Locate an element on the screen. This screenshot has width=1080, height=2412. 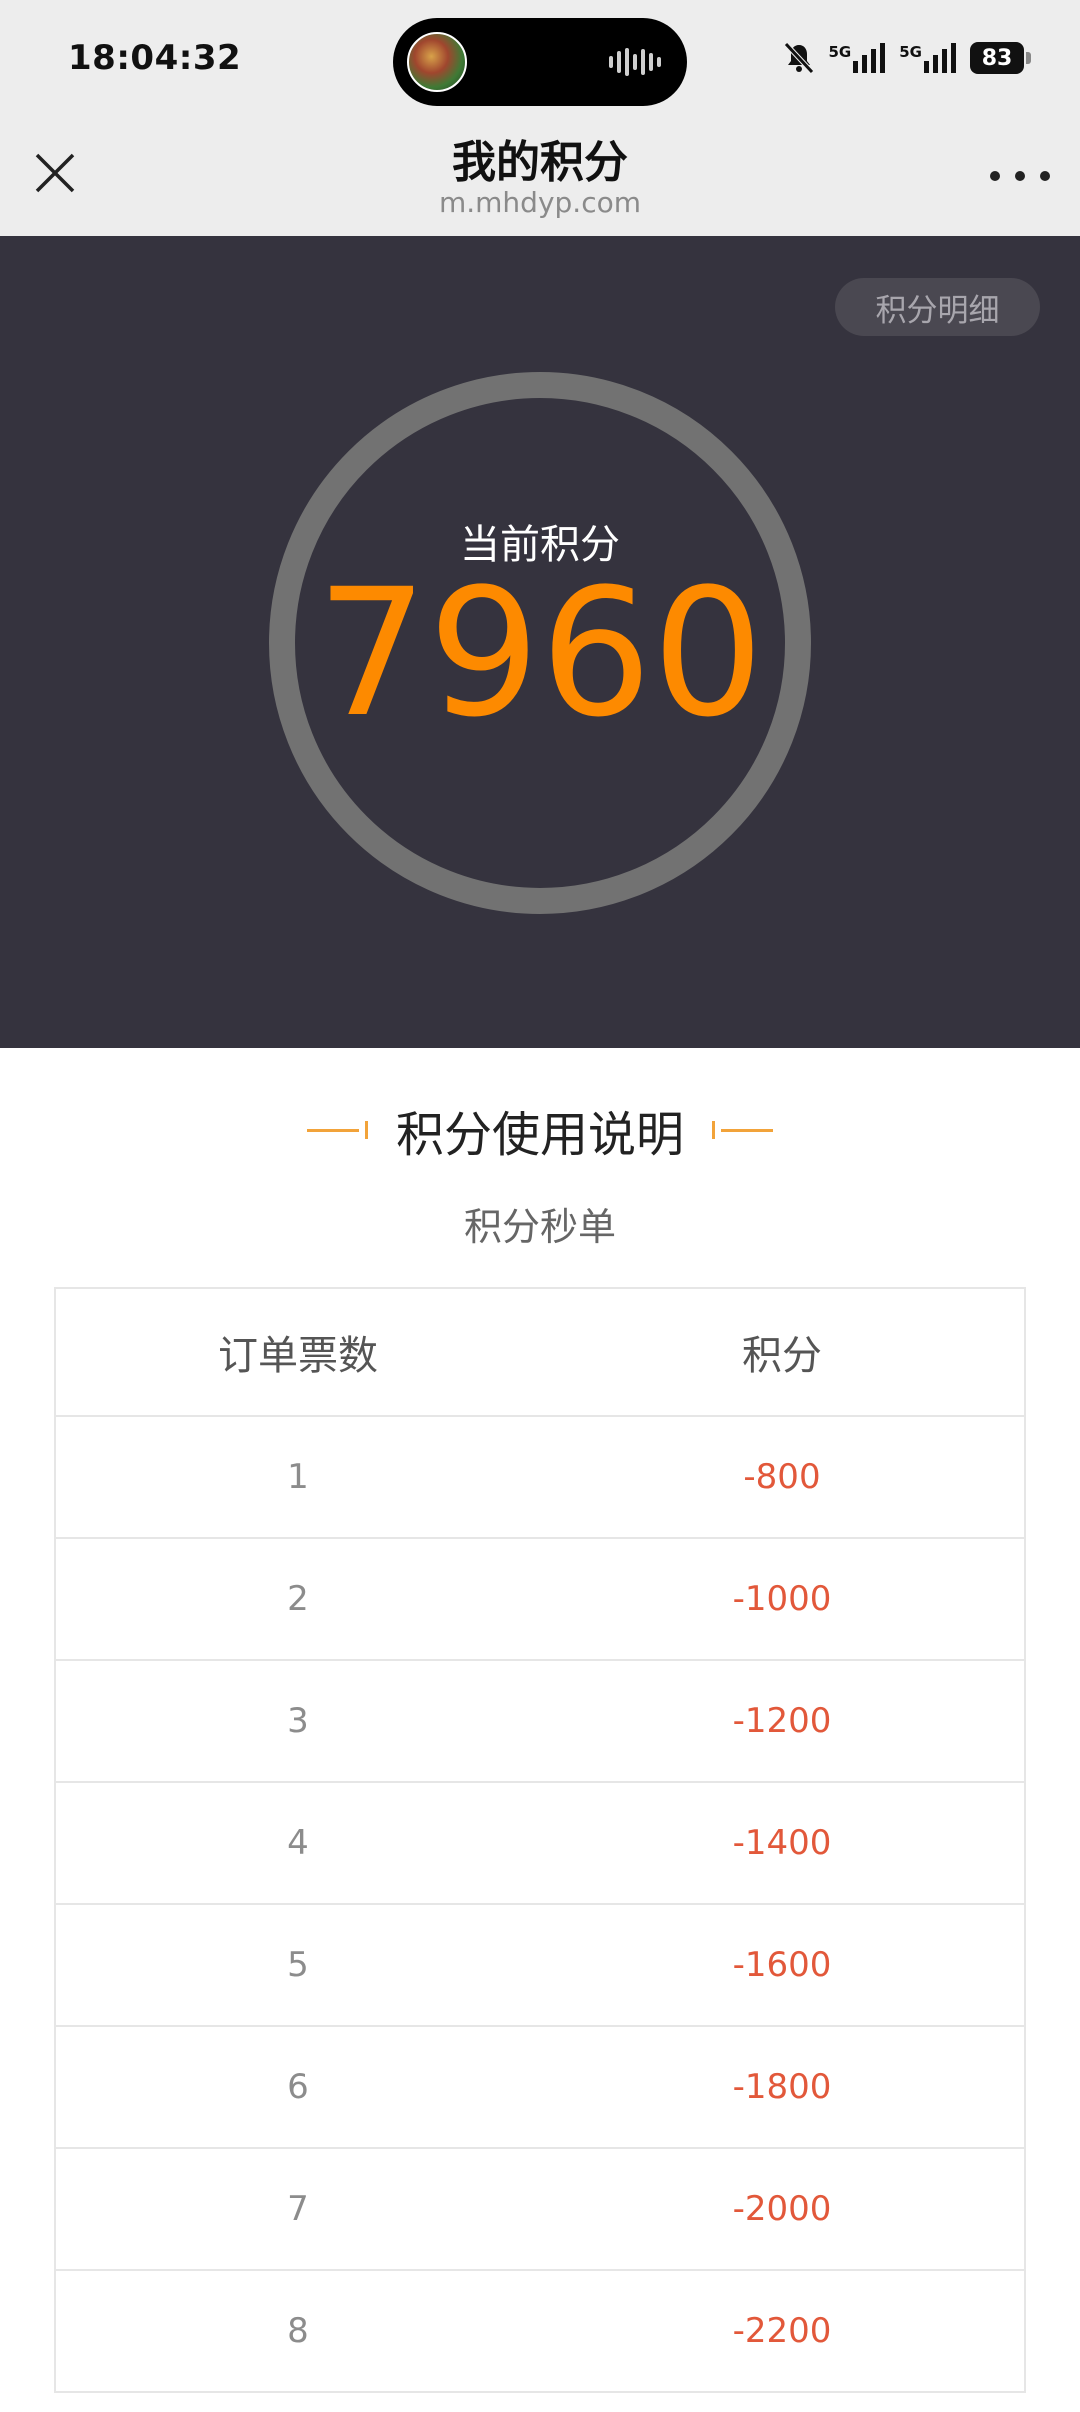
status-icons: 5G 5G 83 is located at coordinates (907, 58).